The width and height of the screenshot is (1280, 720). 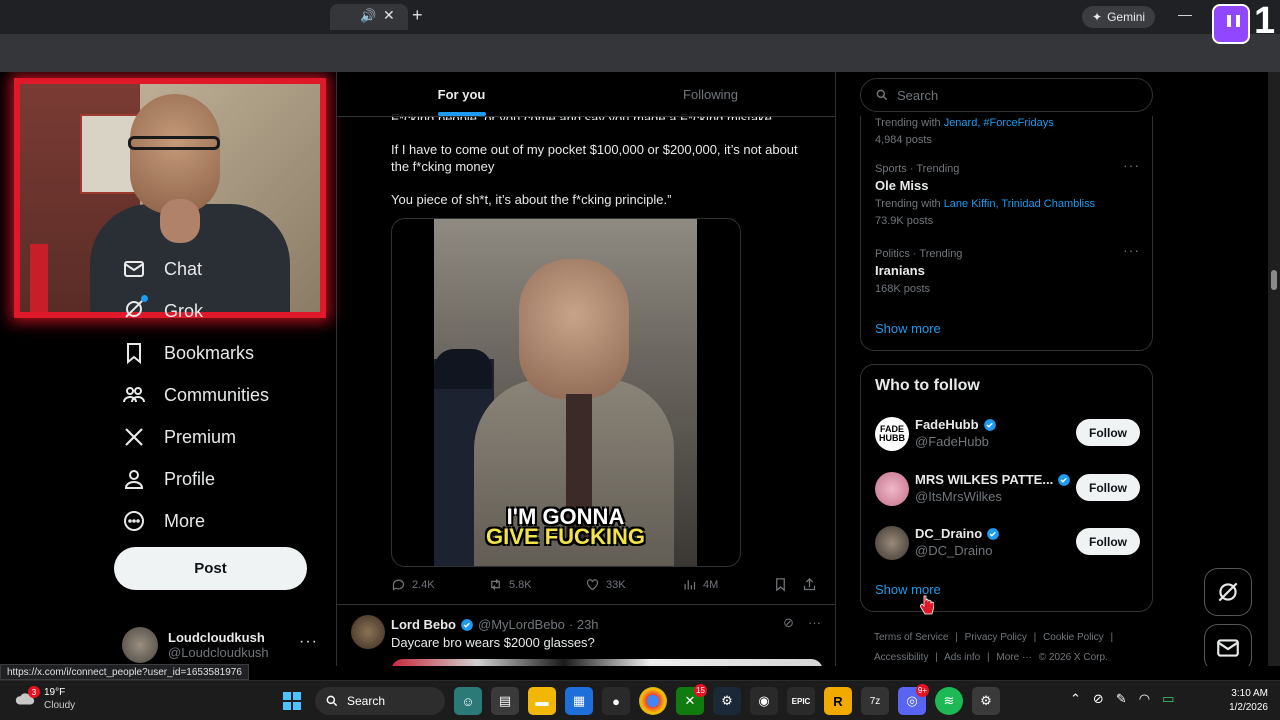 I want to click on nav-item-premium: Premium, so click(x=222, y=437).